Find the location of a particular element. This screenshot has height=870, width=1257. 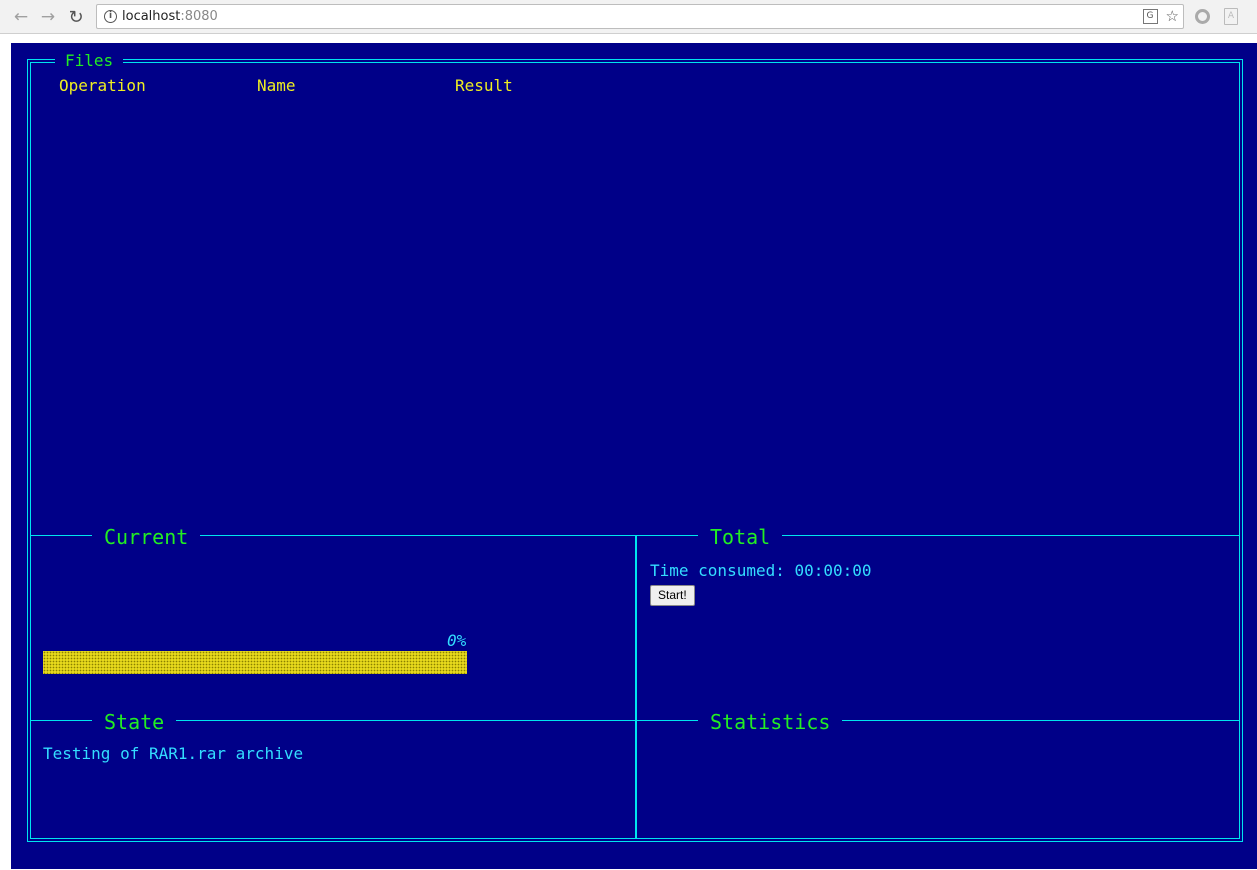

state-panel-title: State is located at coordinates (134, 722).